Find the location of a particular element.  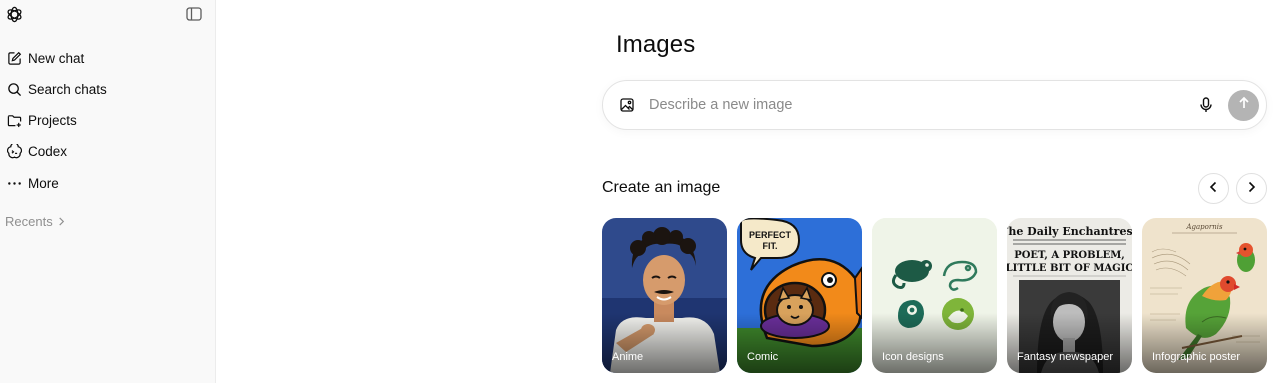

card-label: Fantasy newspaper is located at coordinates (1065, 357).